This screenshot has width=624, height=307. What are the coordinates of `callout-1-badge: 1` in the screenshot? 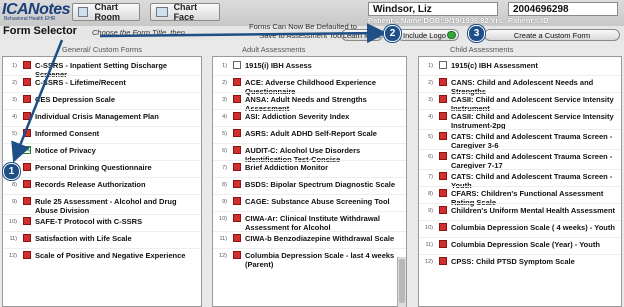 It's located at (11, 171).